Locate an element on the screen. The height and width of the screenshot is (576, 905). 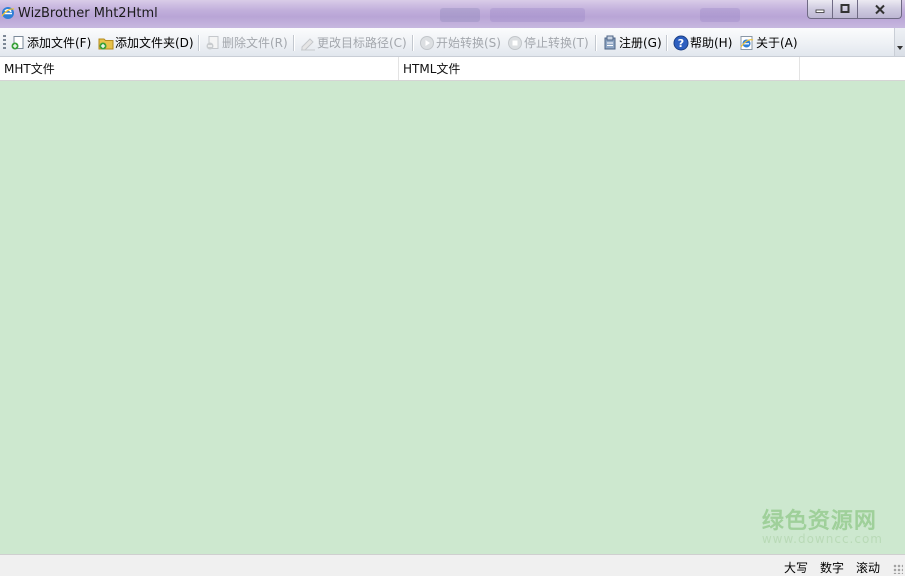
list-header: MHT文件 HTML文件 is located at coordinates (452, 69).